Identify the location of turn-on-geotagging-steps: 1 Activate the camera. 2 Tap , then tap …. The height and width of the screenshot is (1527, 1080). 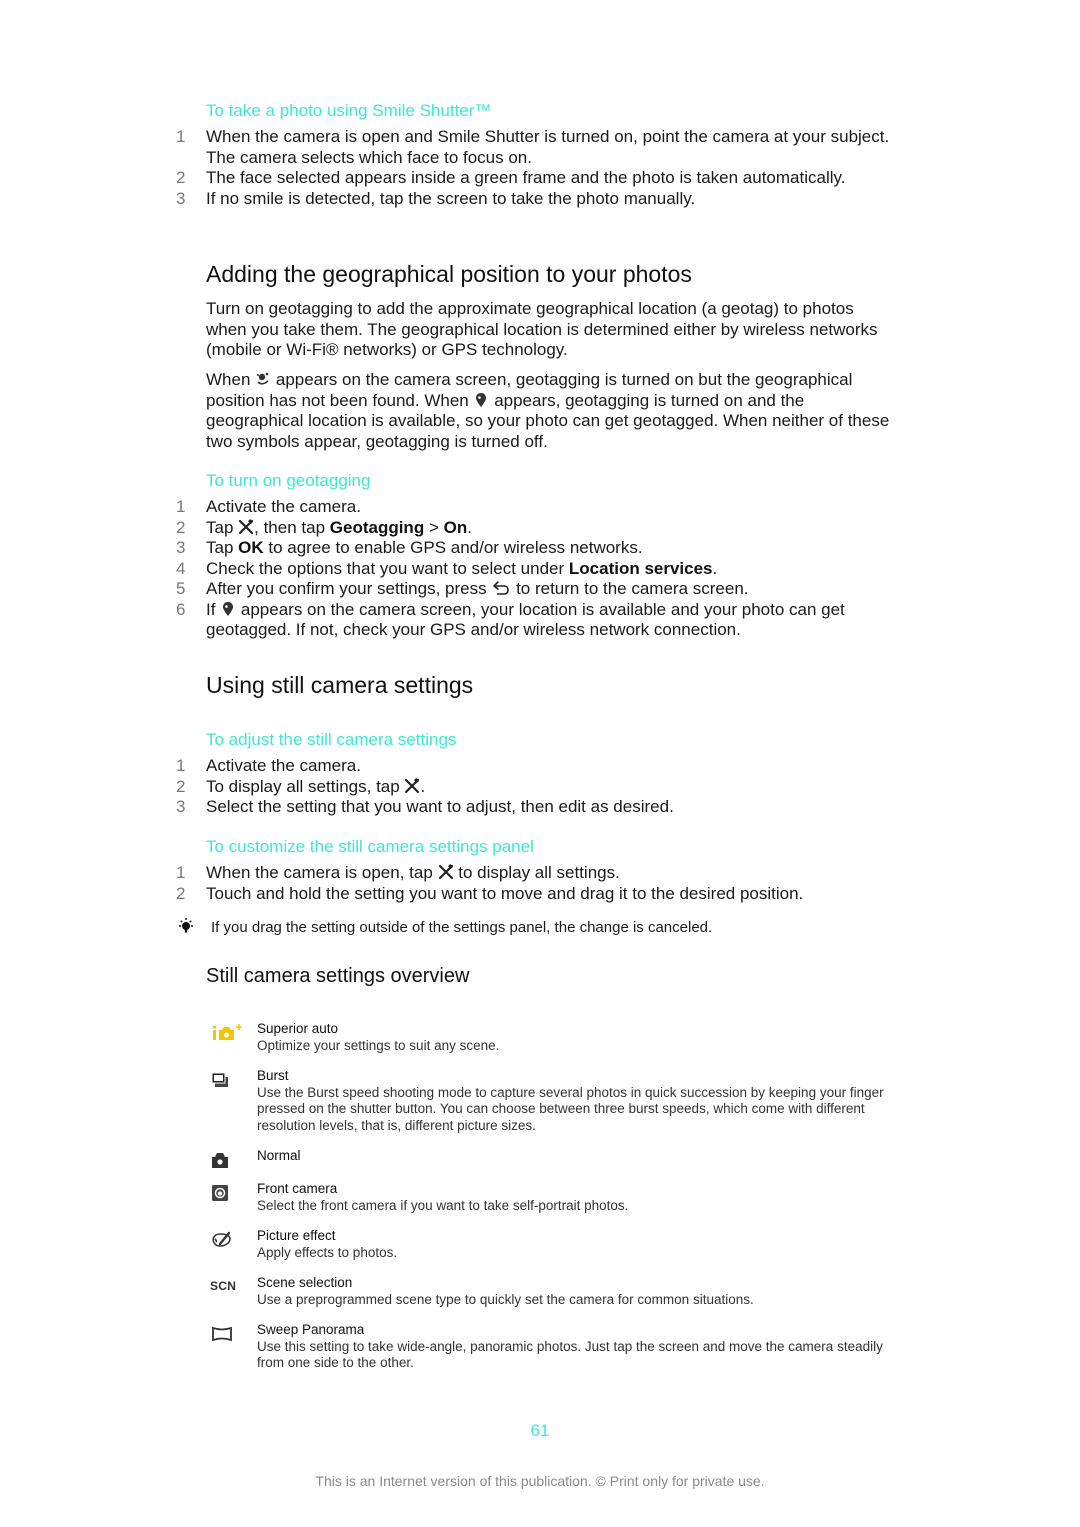
(536, 569).